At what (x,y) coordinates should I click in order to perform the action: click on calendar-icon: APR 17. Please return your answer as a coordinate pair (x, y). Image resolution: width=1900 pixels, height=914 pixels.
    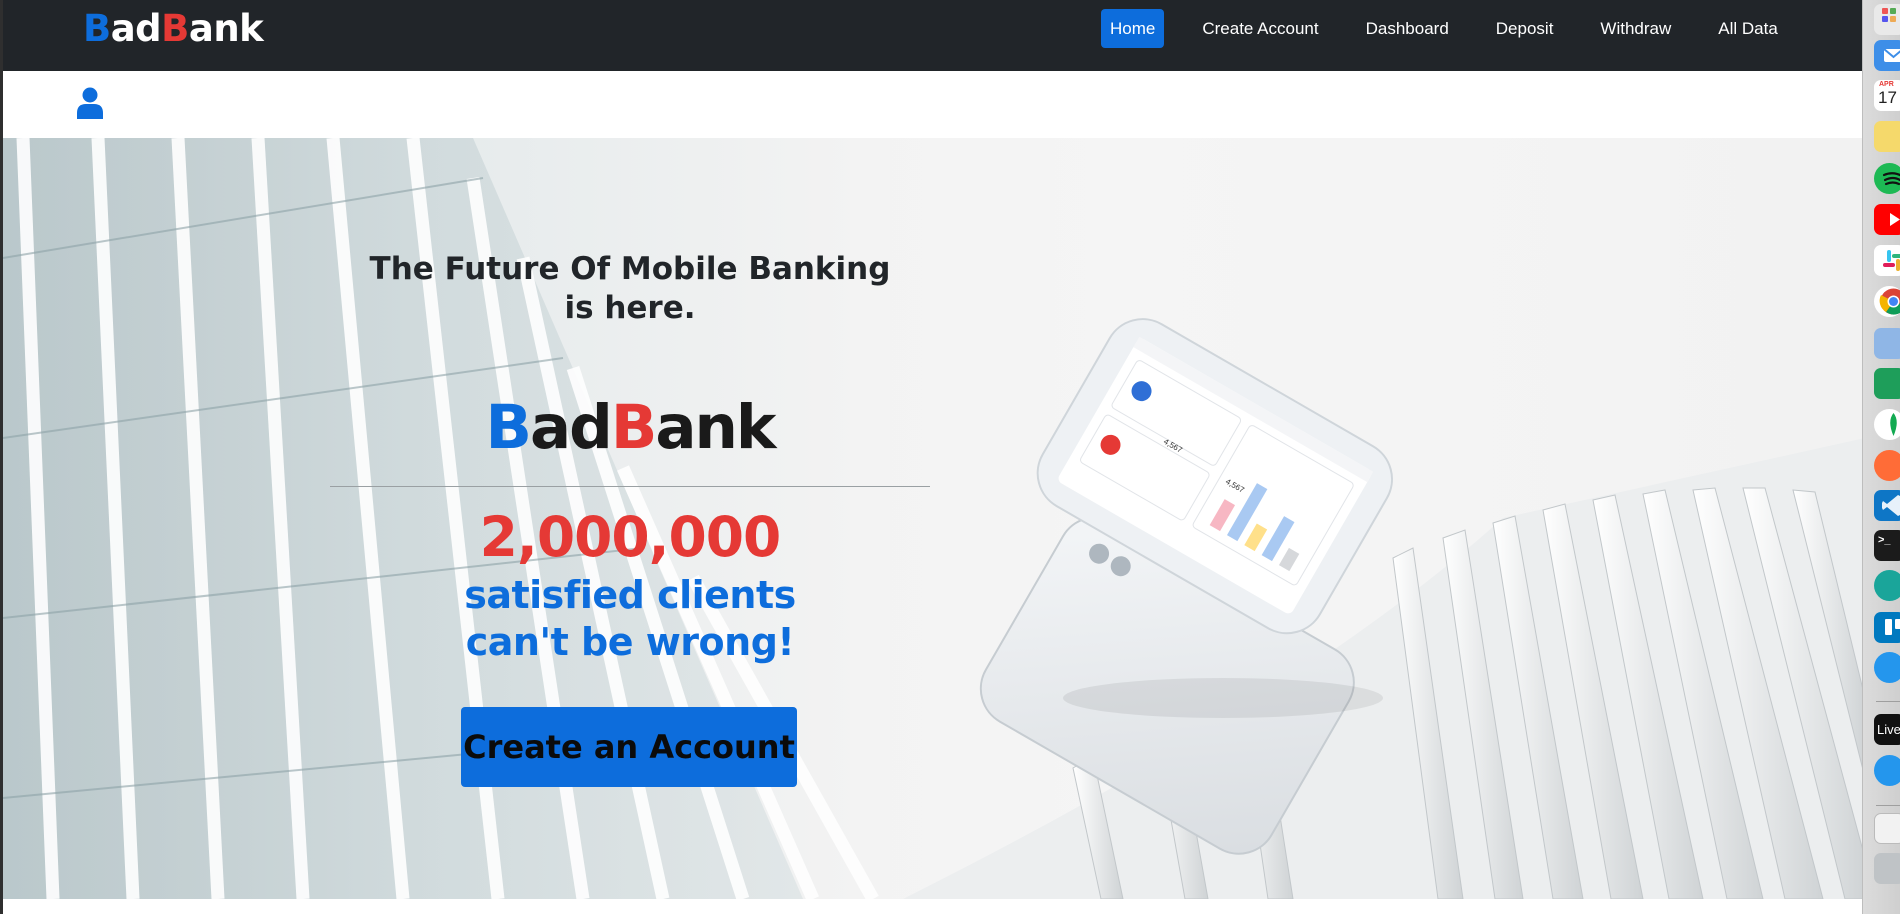
    Looking at the image, I should click on (1887, 95).